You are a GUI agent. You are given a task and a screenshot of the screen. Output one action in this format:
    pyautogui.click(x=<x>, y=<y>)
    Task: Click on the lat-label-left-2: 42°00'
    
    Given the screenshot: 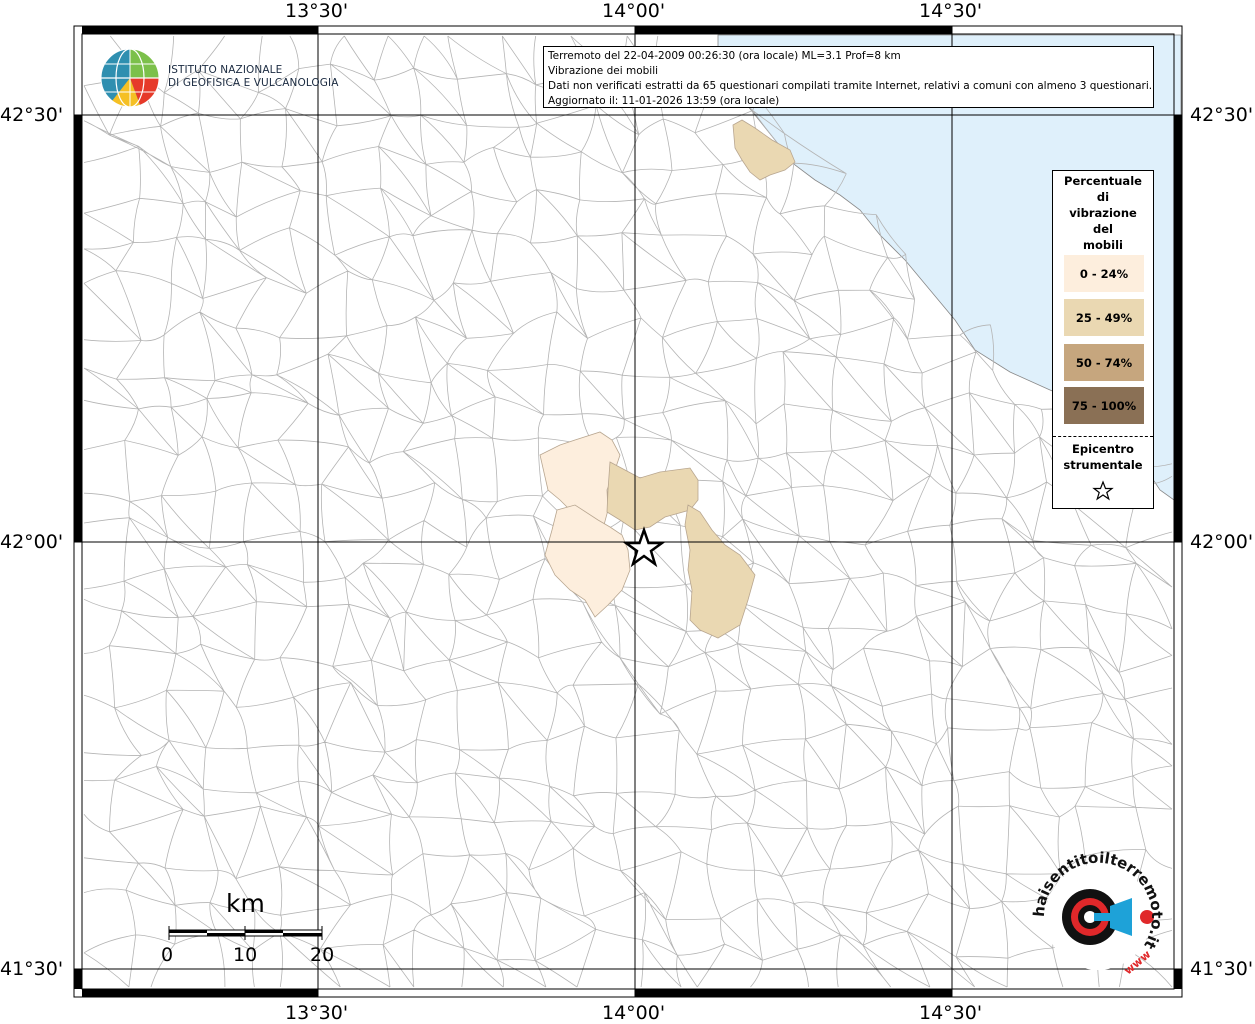 What is the action you would take?
    pyautogui.click(x=32, y=542)
    